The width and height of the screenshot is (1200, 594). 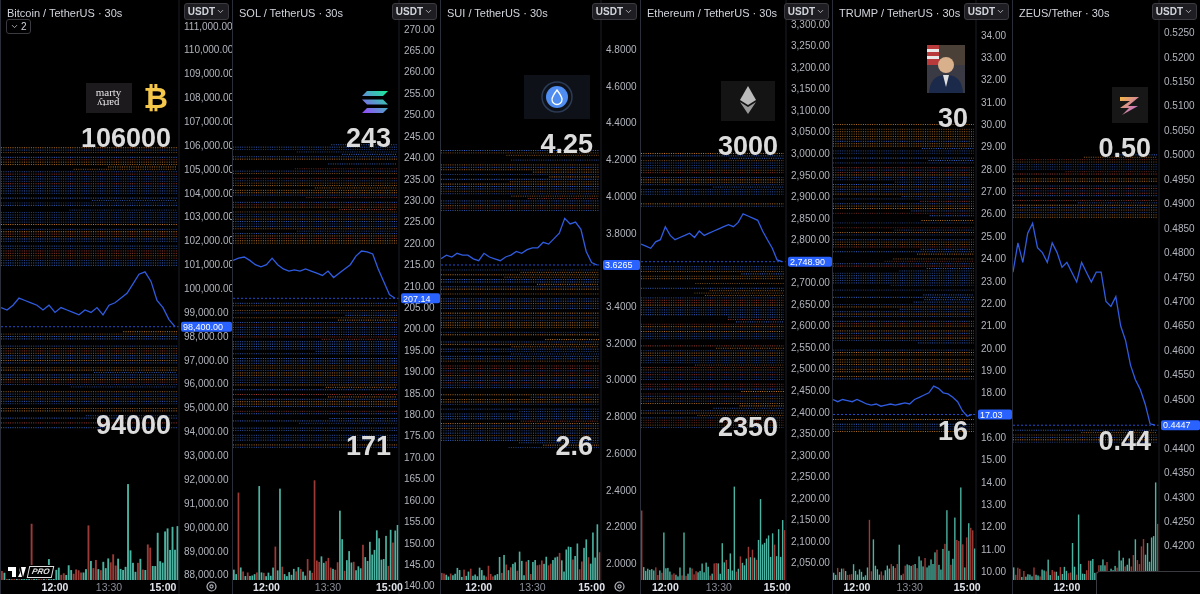 I want to click on axis-label: 99,000.00, so click(x=206, y=312).